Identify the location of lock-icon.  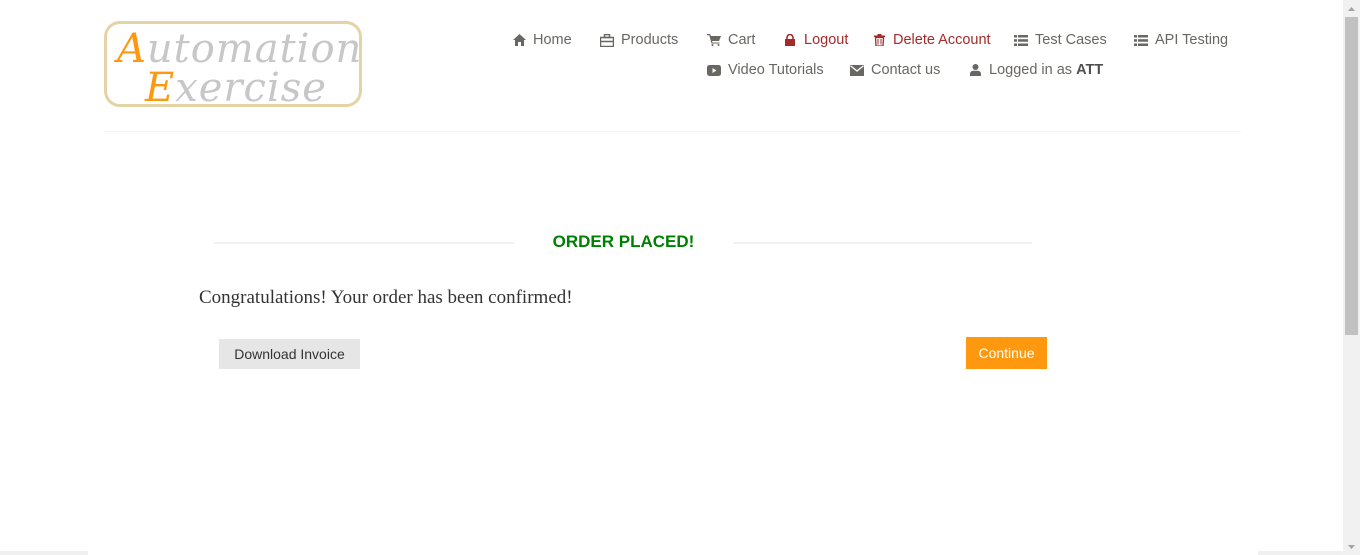
(790, 40).